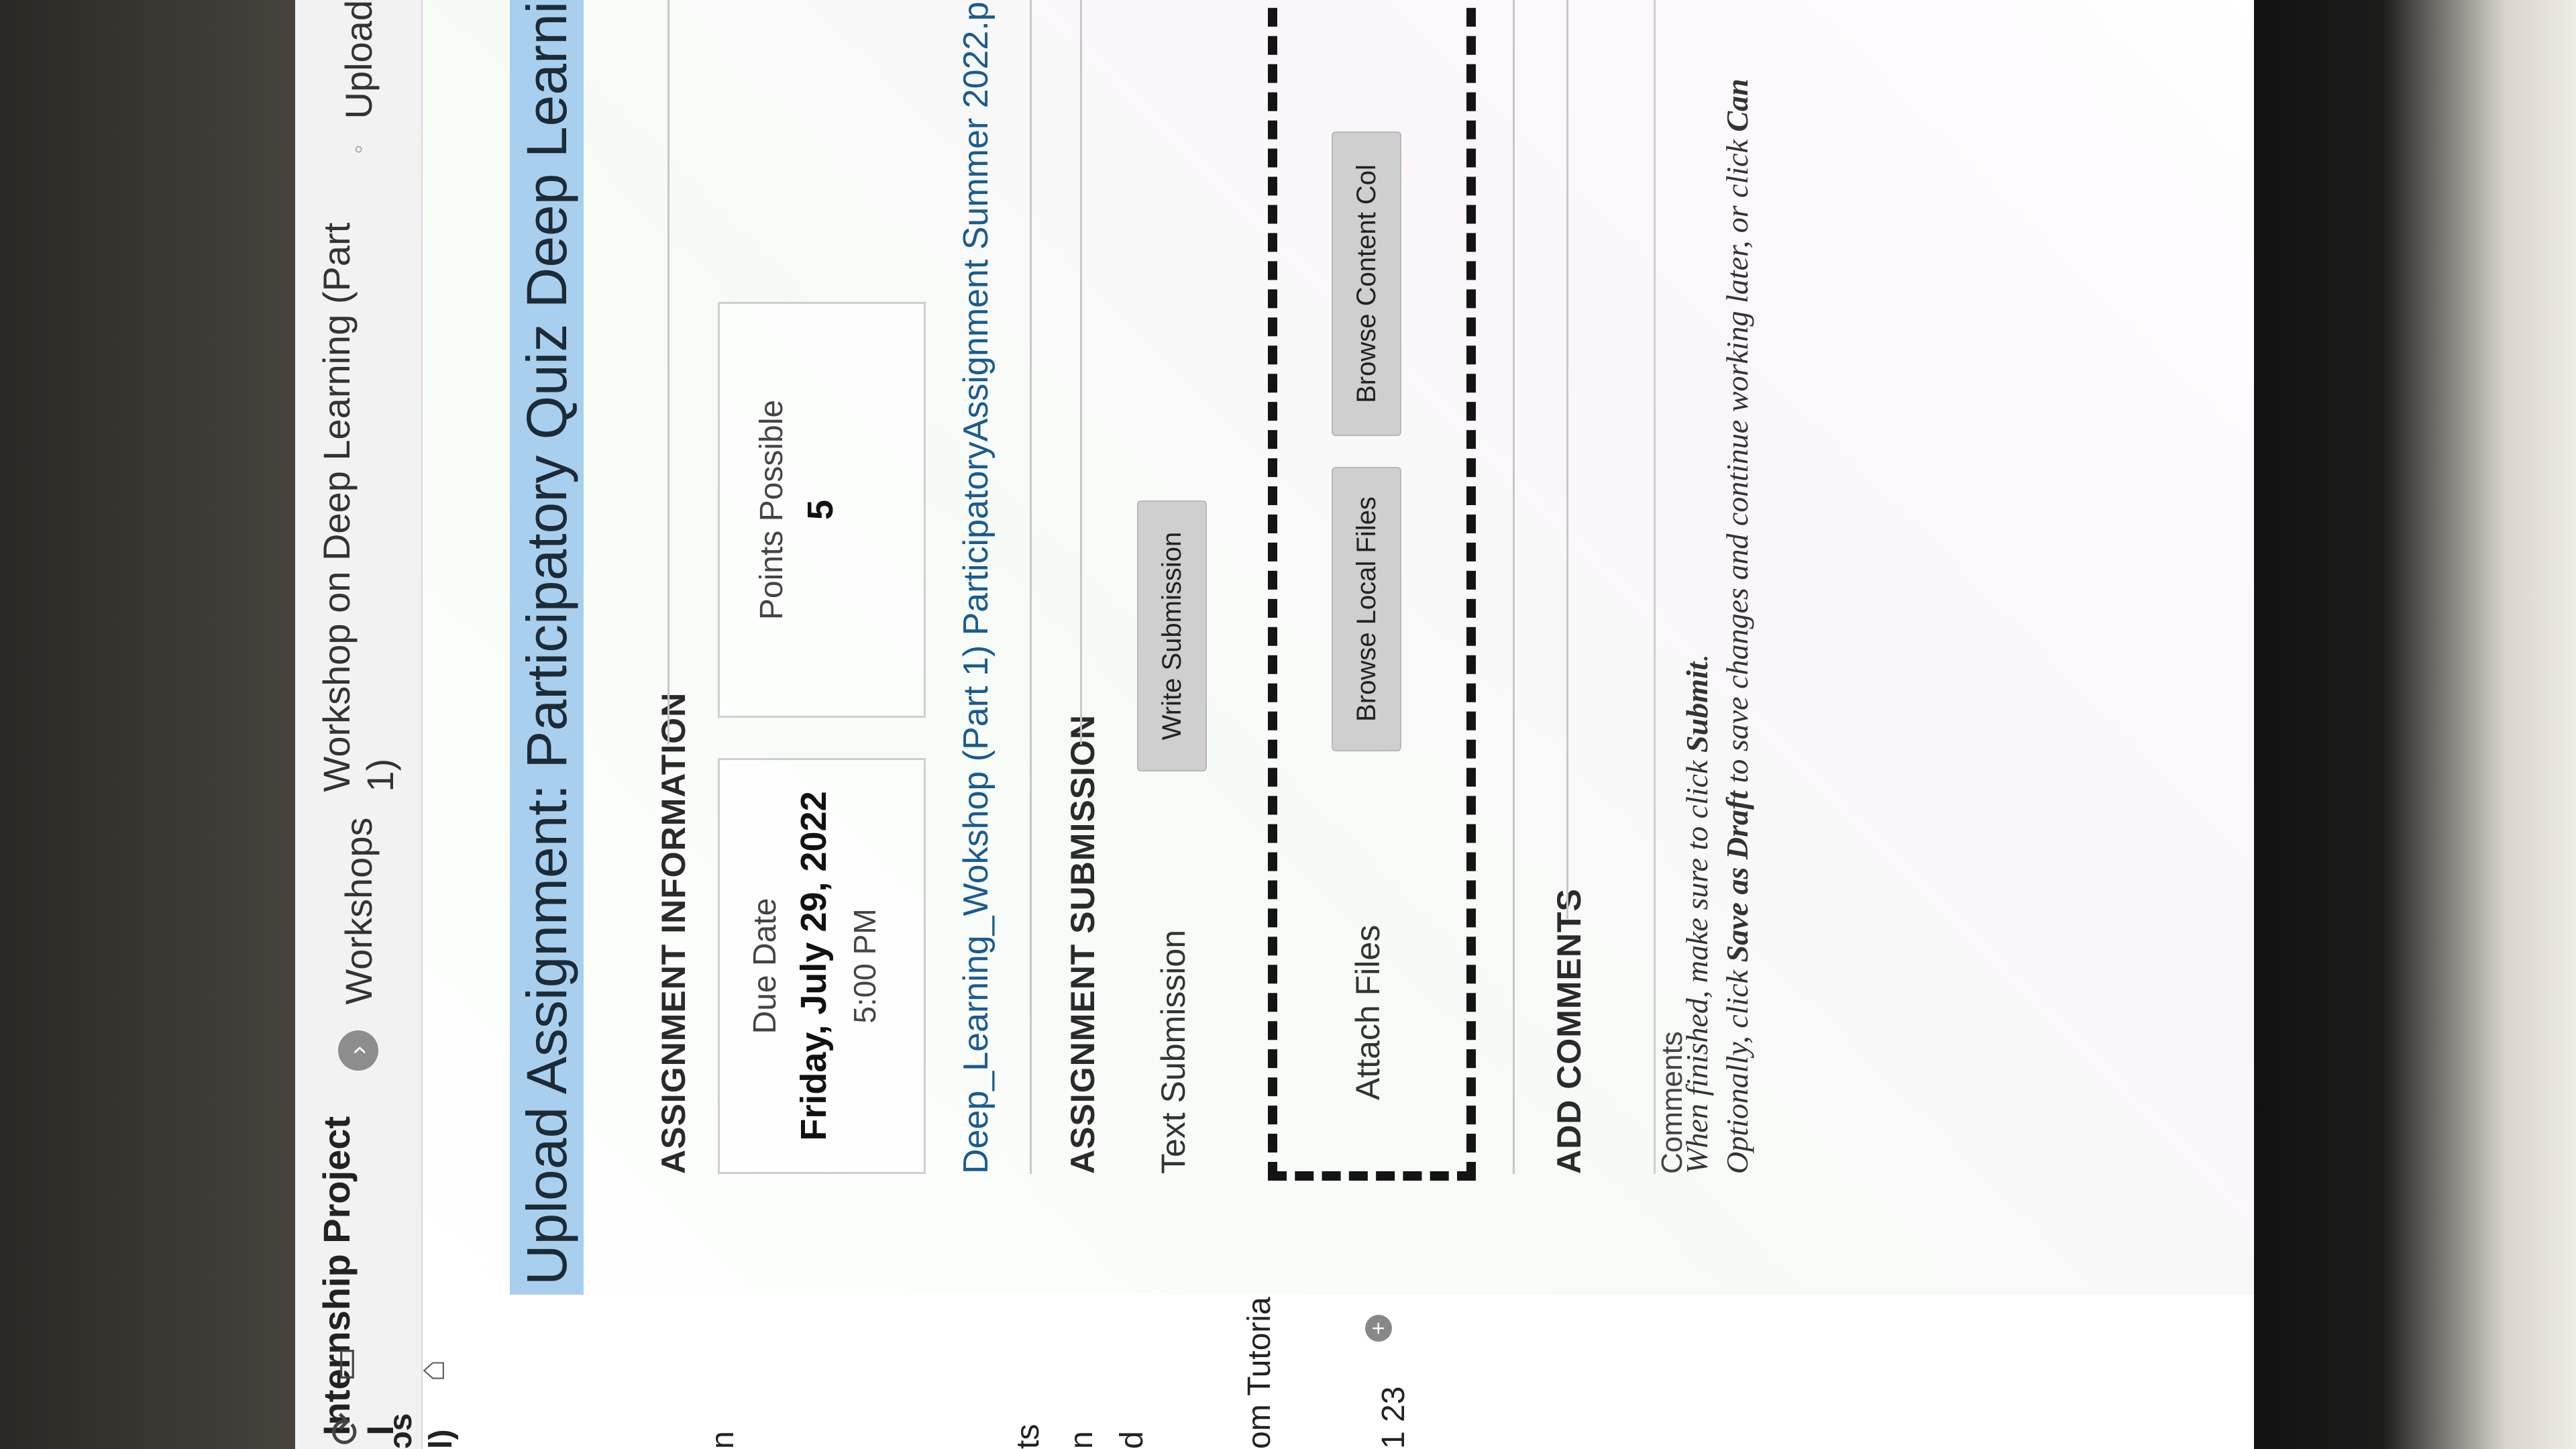  What do you see at coordinates (1259, 1369) in the screenshot?
I see `sidebar-item-fragment: om Tutorial` at bounding box center [1259, 1369].